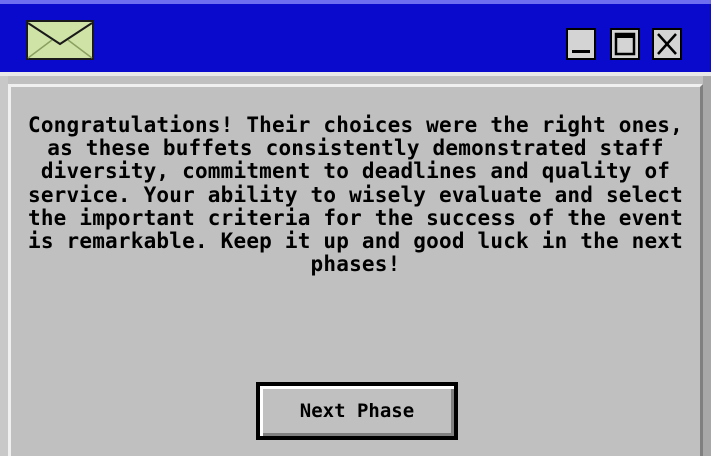  I want to click on envelope-icon, so click(60, 40).